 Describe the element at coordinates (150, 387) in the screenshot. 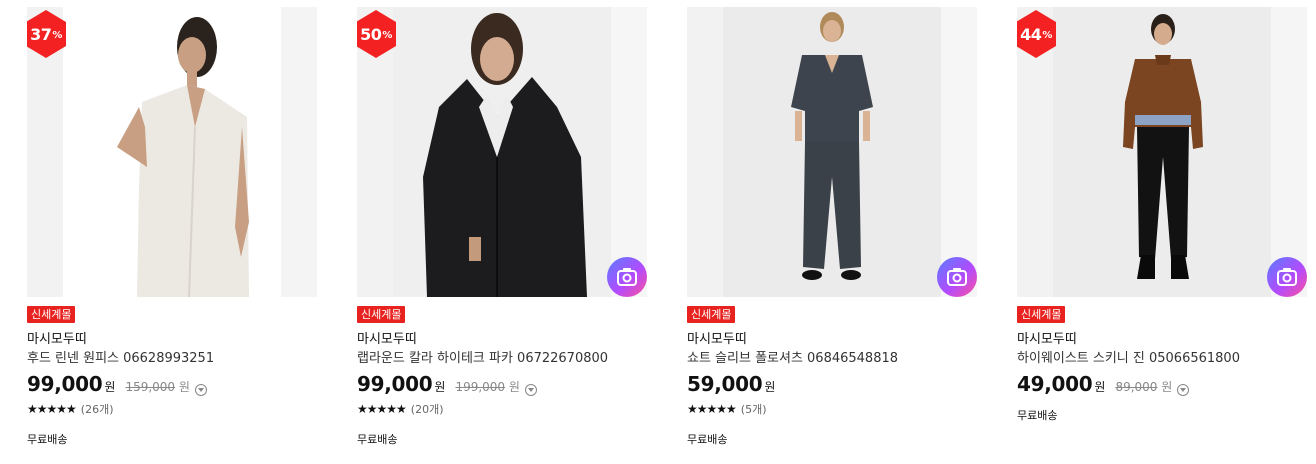

I see `original-price-value: 159,000` at that location.